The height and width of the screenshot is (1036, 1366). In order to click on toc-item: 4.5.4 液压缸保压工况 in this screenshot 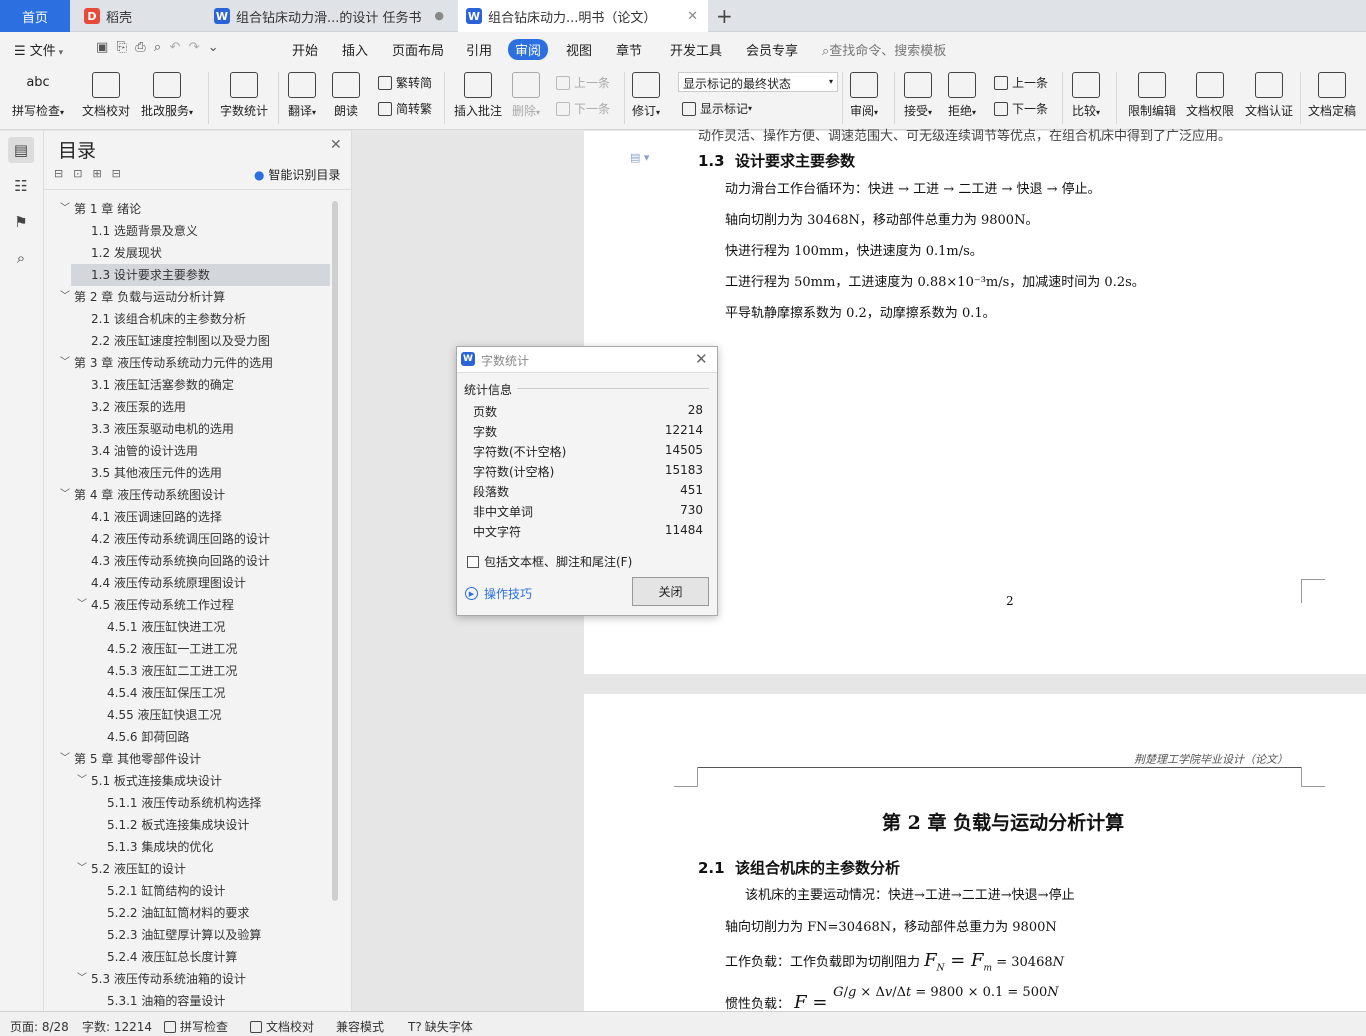, I will do `click(187, 693)`.